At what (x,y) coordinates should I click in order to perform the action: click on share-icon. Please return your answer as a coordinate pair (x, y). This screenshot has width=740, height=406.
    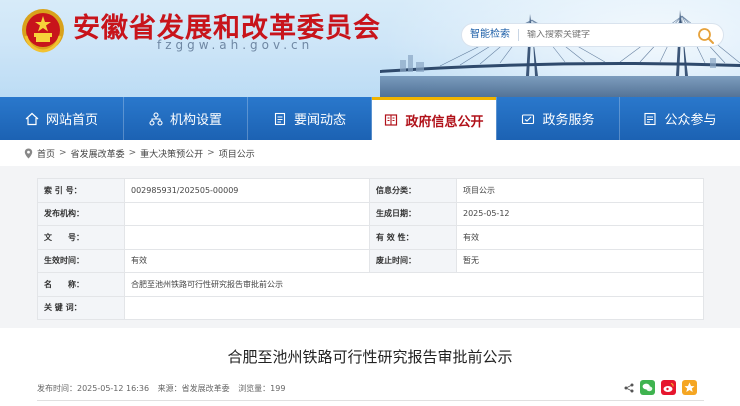
    Looking at the image, I should click on (629, 388).